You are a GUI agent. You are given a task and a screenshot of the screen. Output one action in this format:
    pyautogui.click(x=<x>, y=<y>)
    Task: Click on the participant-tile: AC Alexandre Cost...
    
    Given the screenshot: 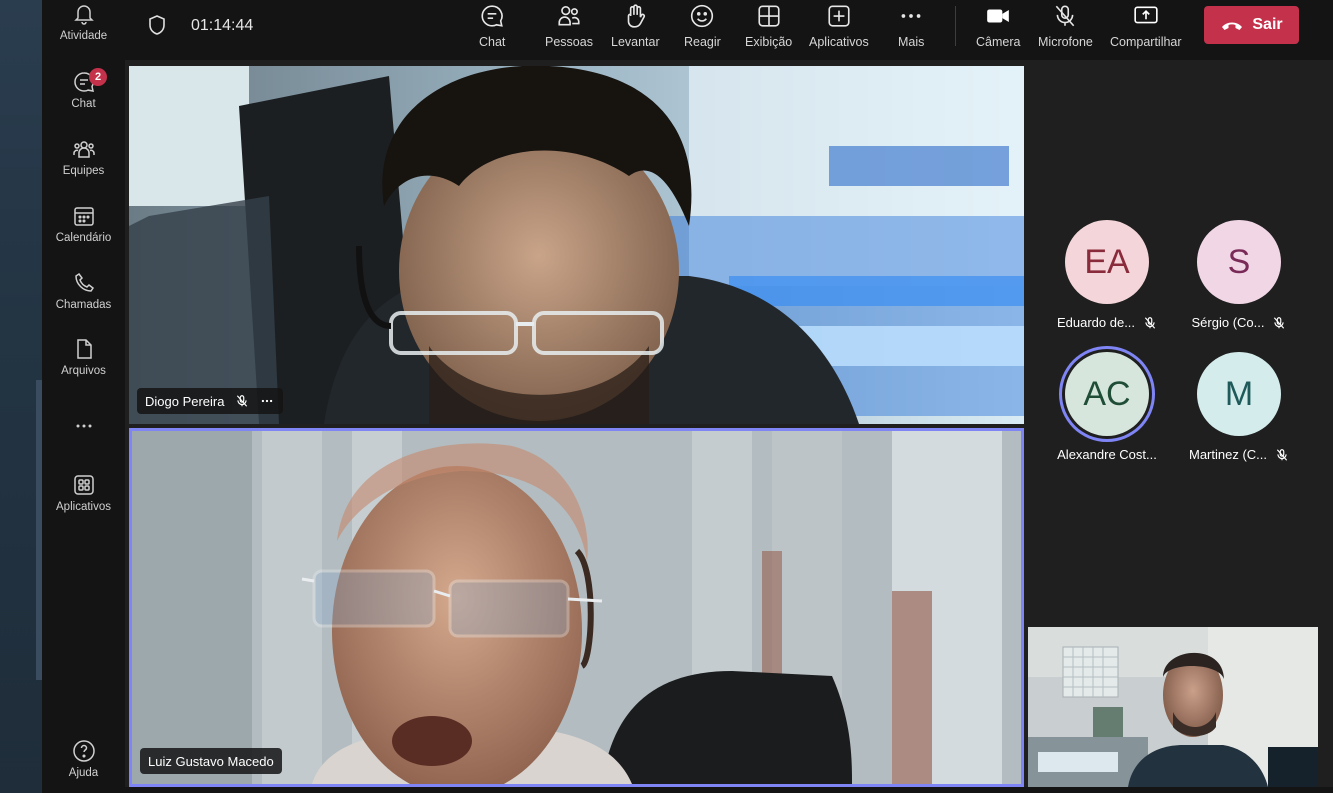 What is the action you would take?
    pyautogui.click(x=1107, y=407)
    